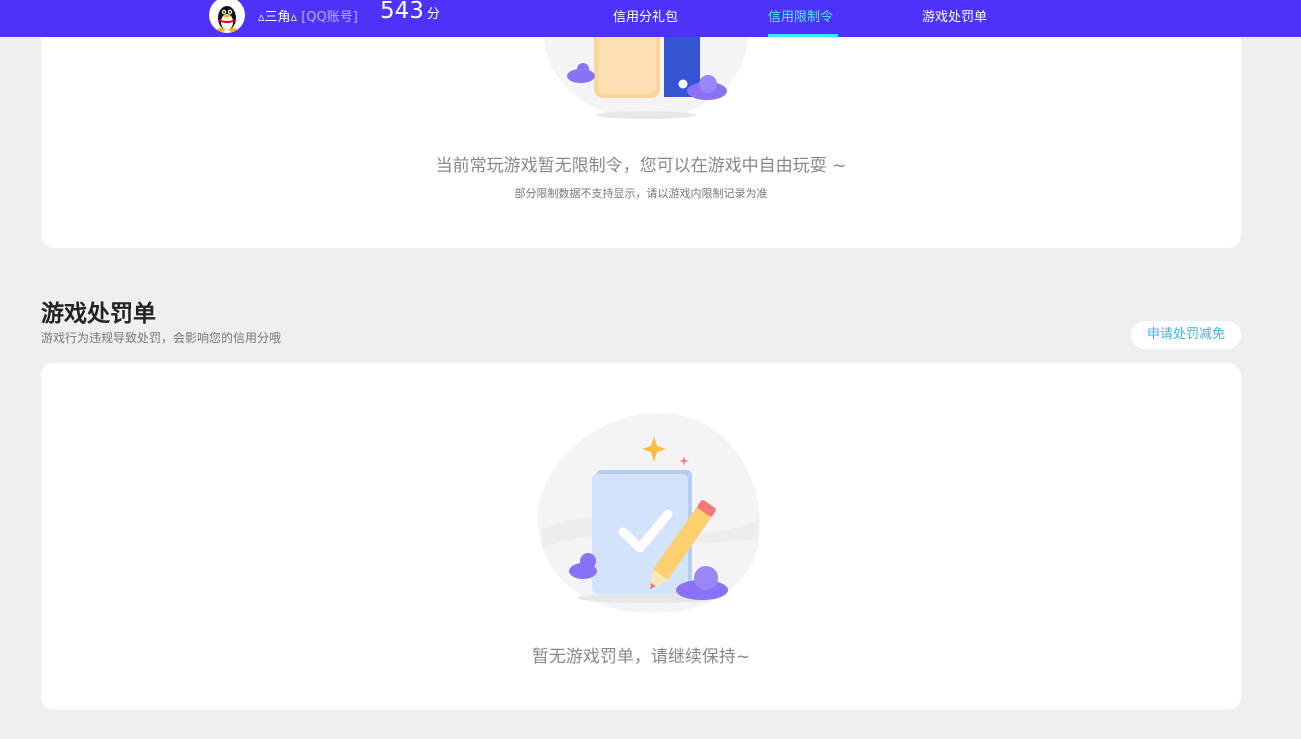 The width and height of the screenshot is (1301, 739). I want to click on restriction-note: 部分限制数据不支持显示，请以游戏内限制记录为准, so click(641, 193).